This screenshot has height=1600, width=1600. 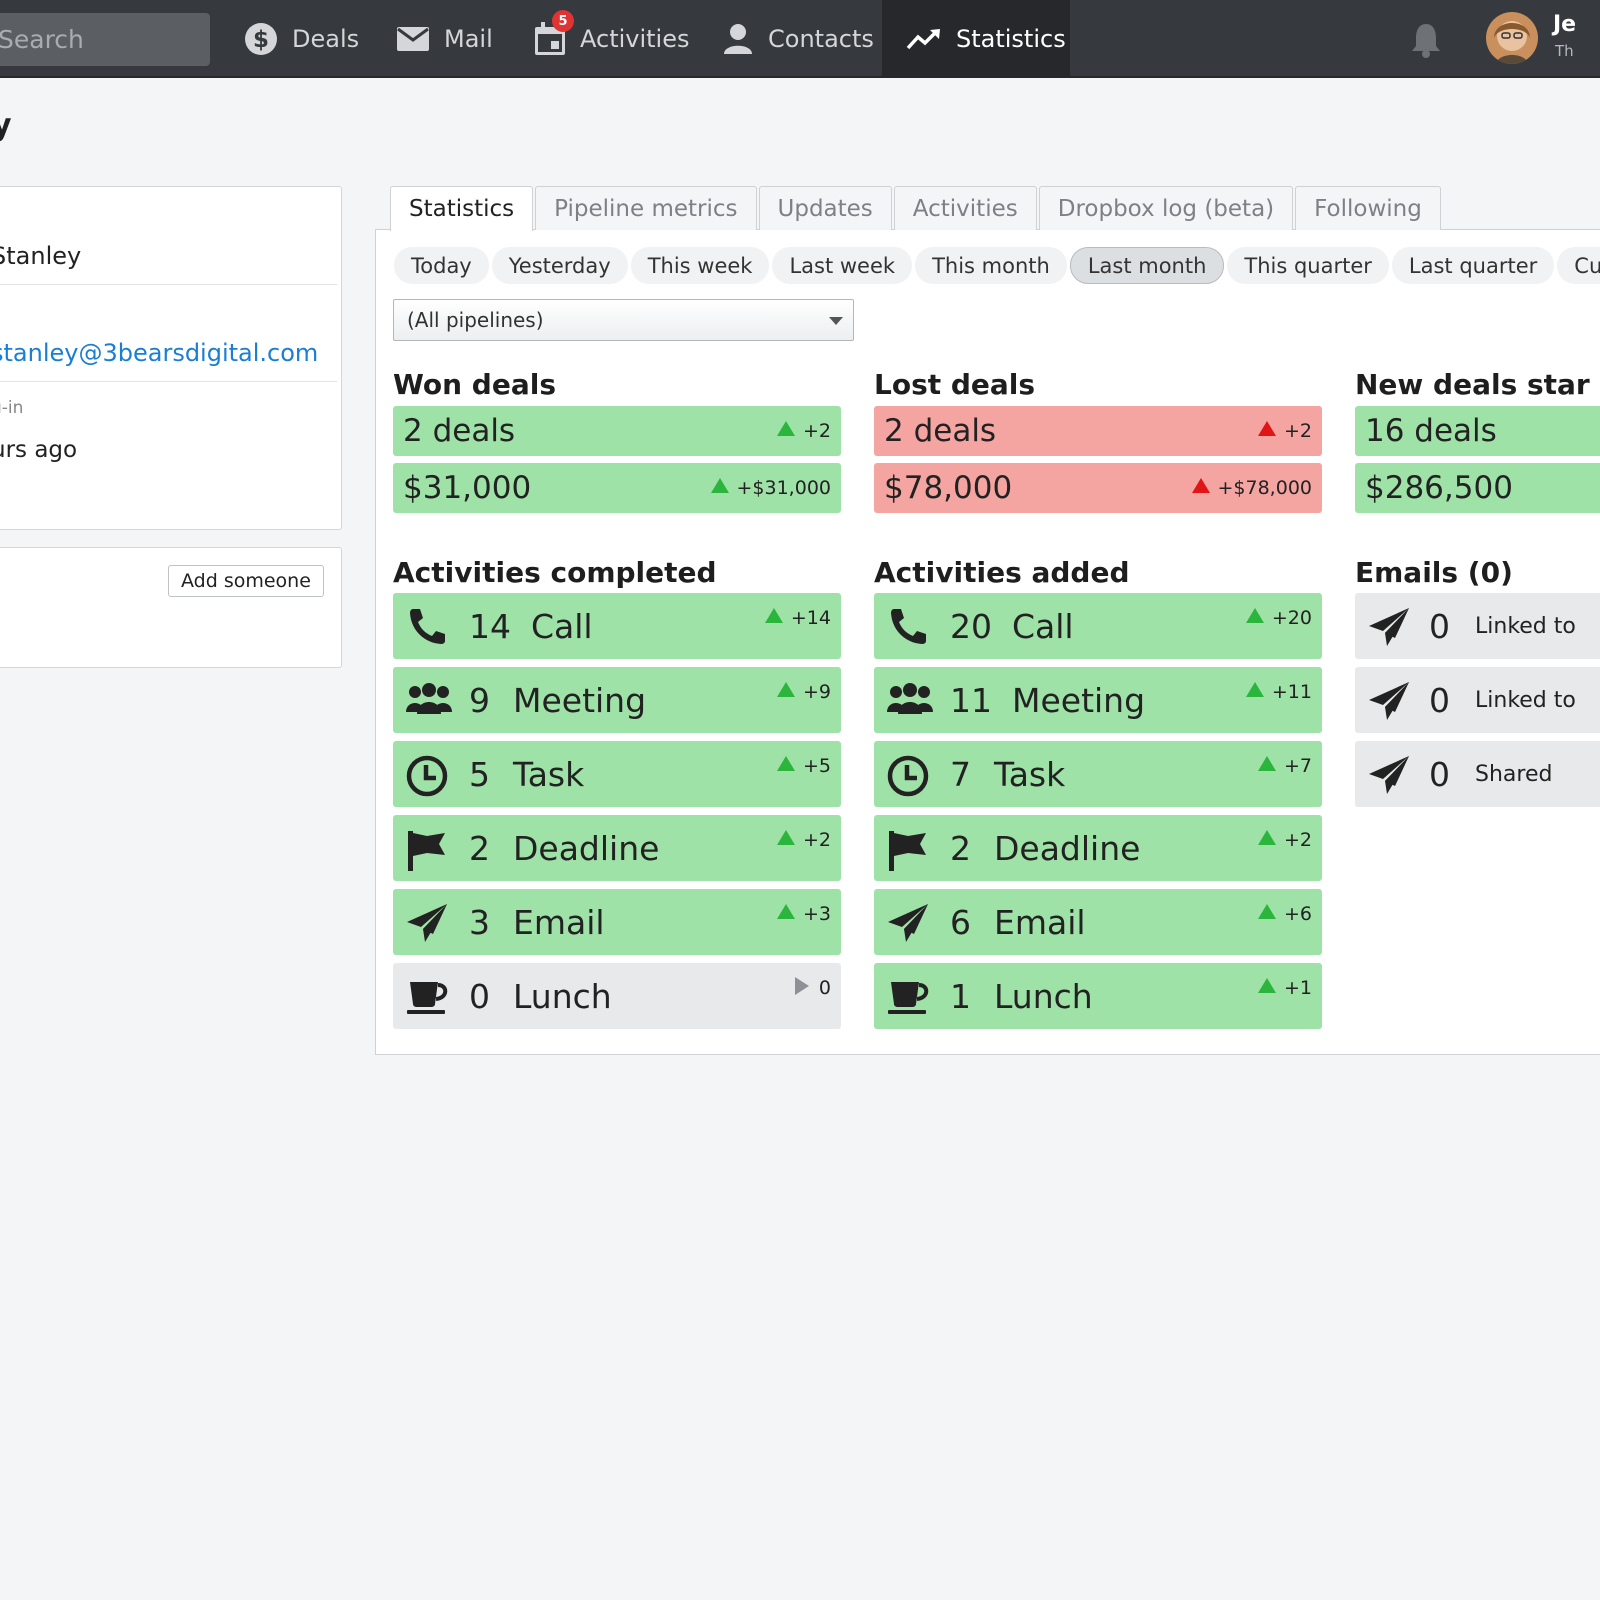 What do you see at coordinates (1434, 572) in the screenshot?
I see `emails-title: Emails (0)` at bounding box center [1434, 572].